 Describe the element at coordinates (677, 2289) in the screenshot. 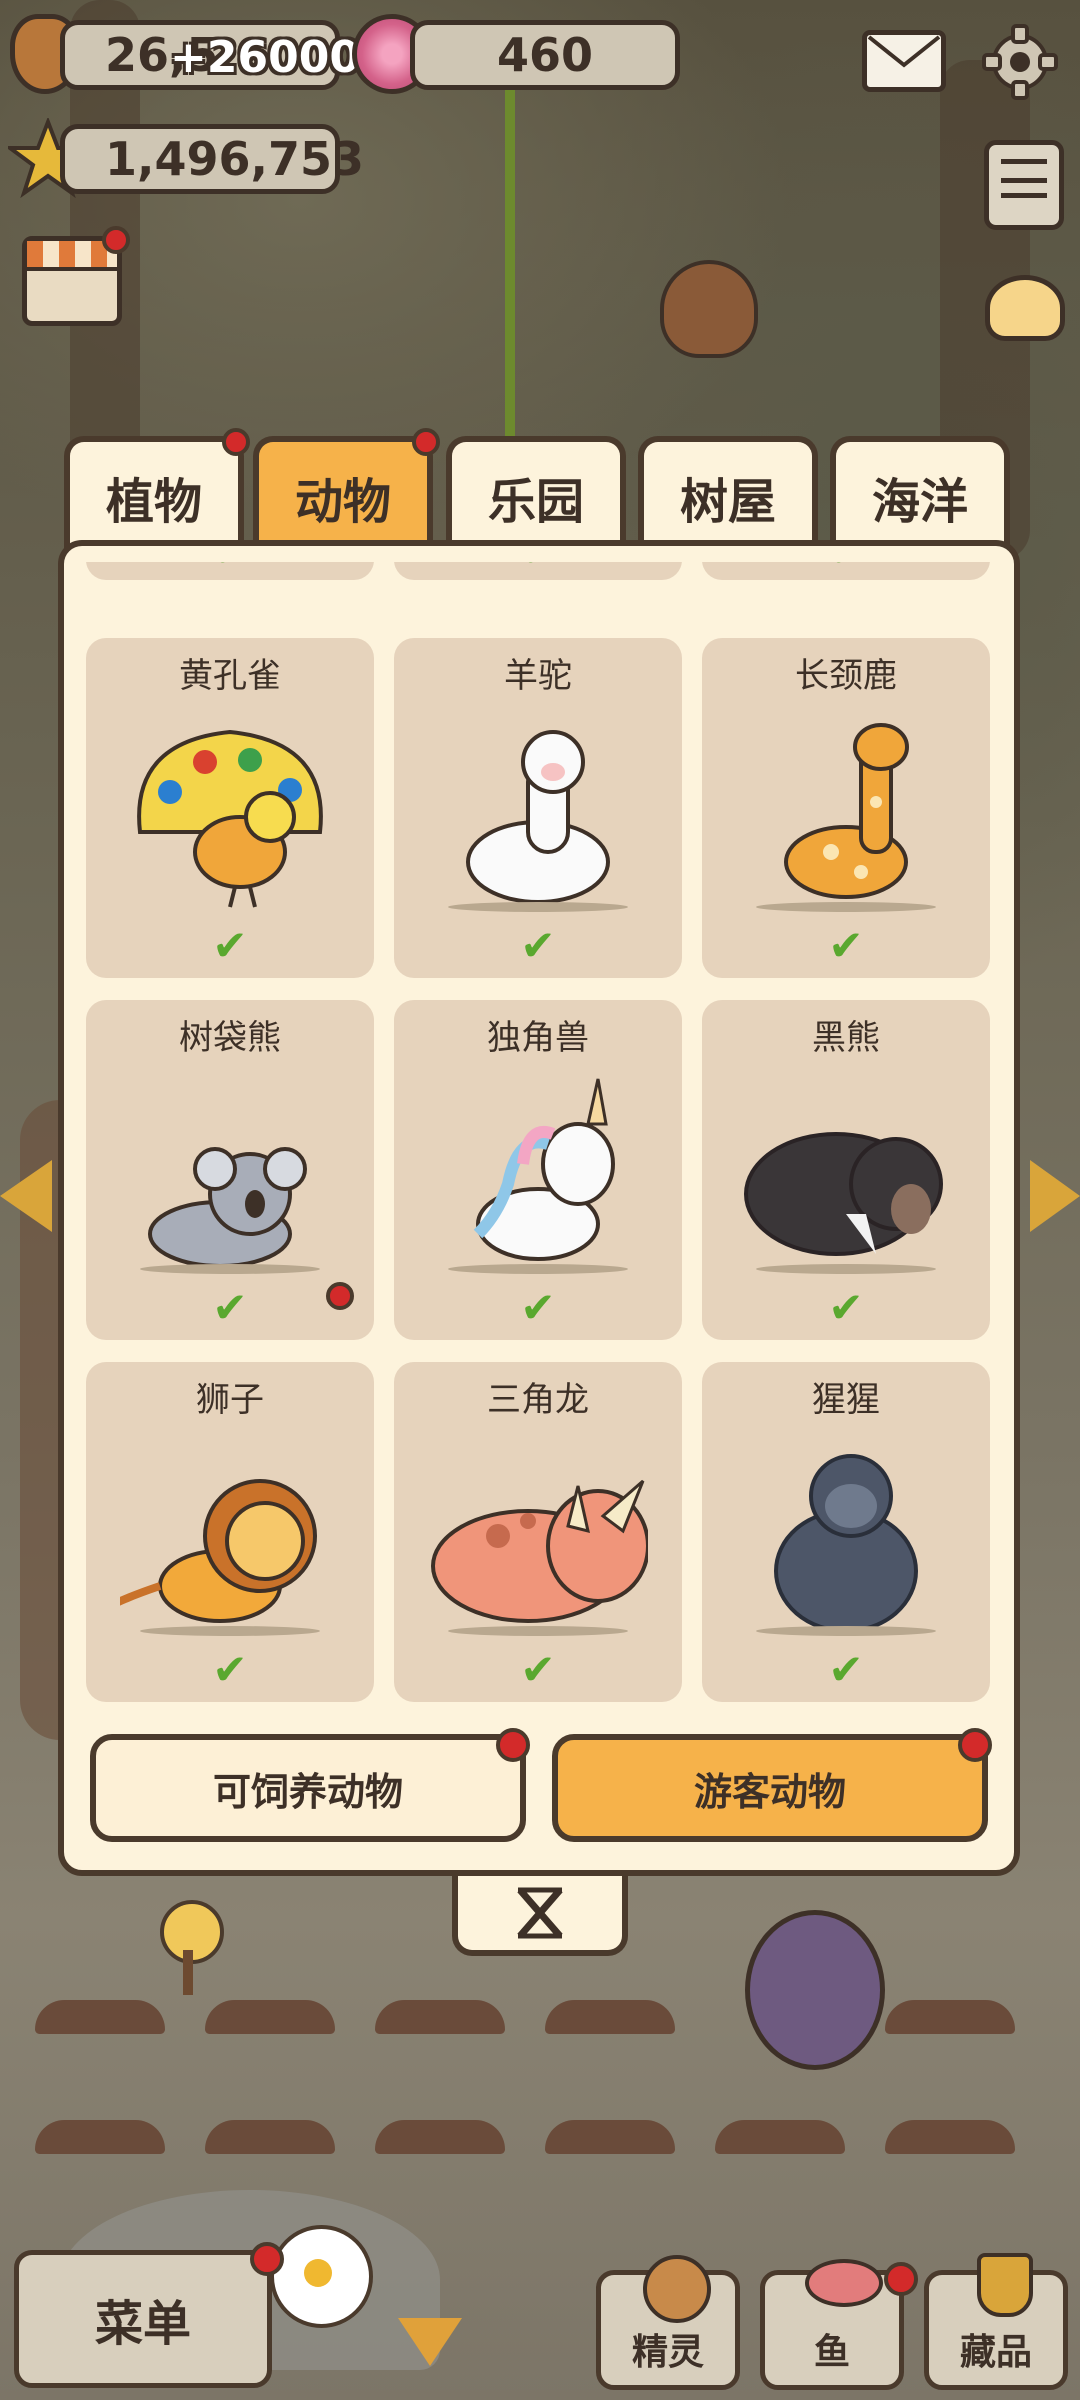

I see `spirit-icon` at that location.